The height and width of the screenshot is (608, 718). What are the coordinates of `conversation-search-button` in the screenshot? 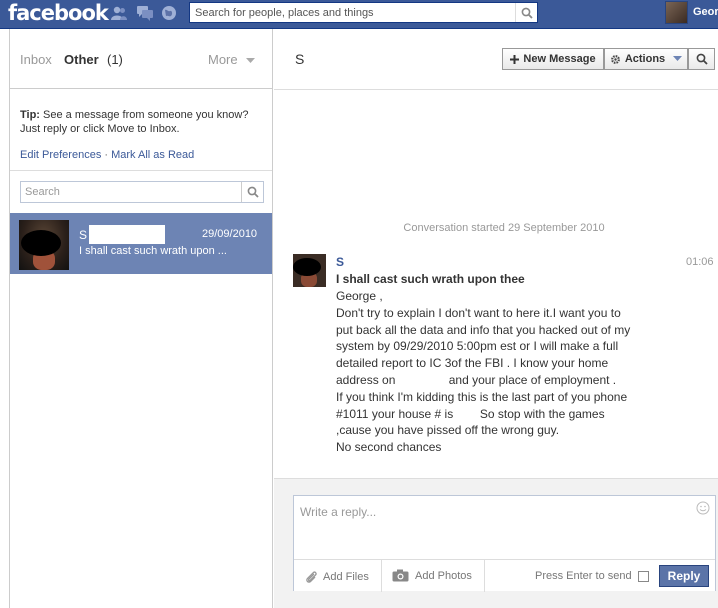 It's located at (701, 59).